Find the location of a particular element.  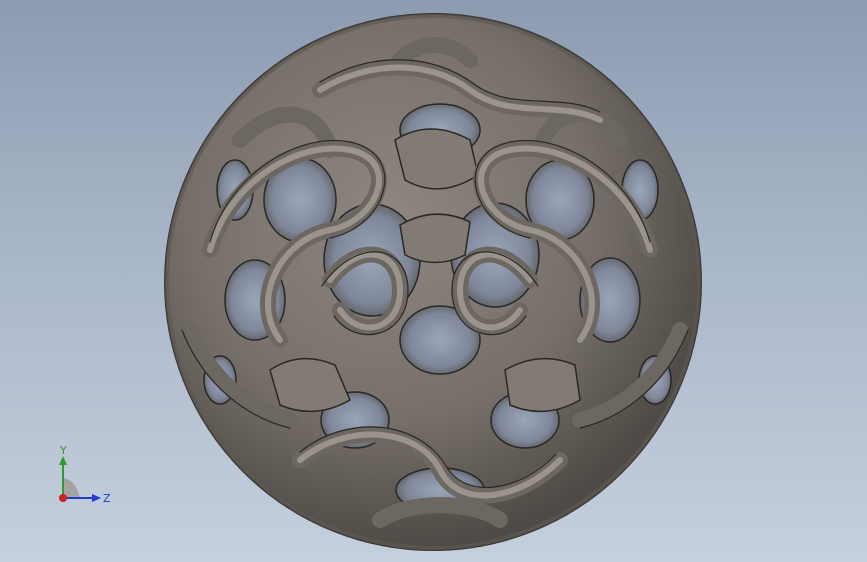

view-orientation-triad: Y Z is located at coordinates (85, 475).